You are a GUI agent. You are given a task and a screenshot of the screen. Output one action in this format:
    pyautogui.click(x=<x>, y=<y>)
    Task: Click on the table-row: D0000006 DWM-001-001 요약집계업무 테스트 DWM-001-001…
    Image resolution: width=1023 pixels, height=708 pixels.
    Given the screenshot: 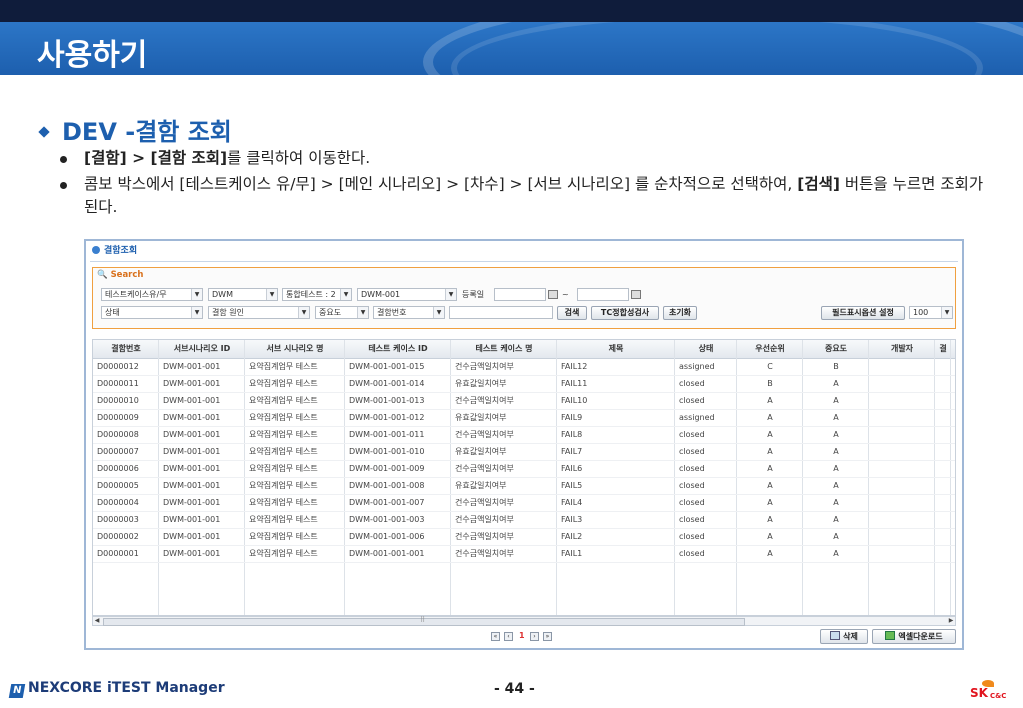 What is the action you would take?
    pyautogui.click(x=524, y=469)
    